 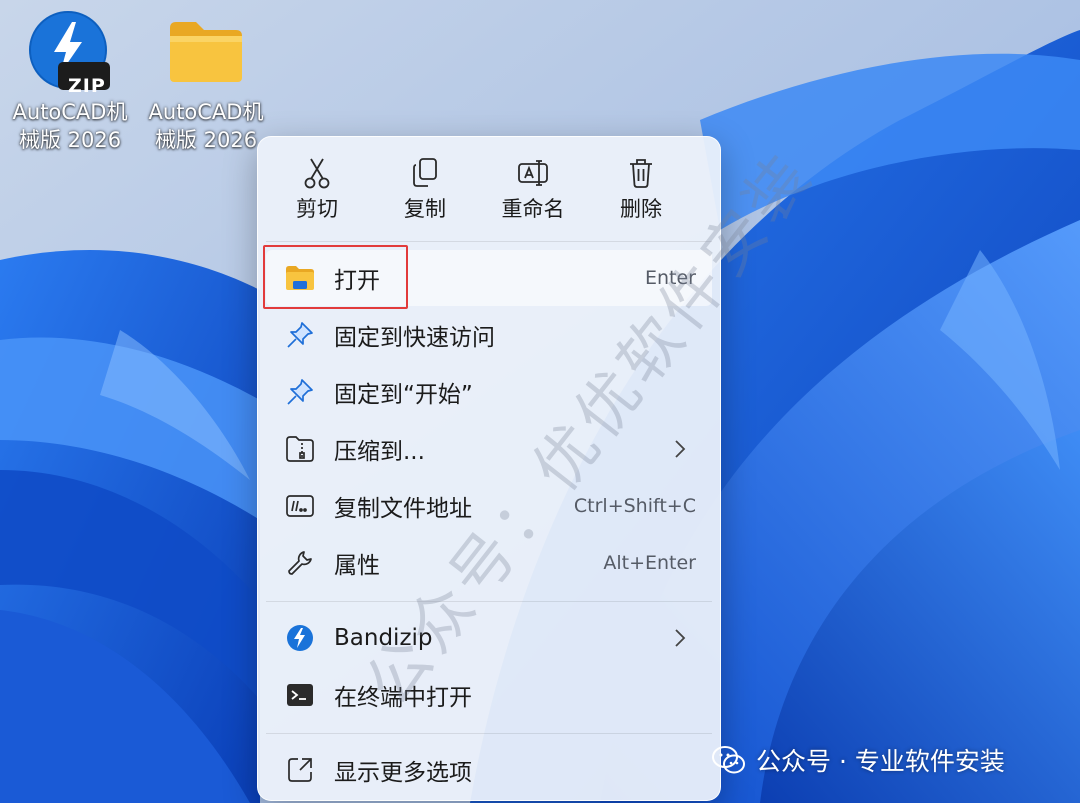 I want to click on rename-icon, so click(x=533, y=173).